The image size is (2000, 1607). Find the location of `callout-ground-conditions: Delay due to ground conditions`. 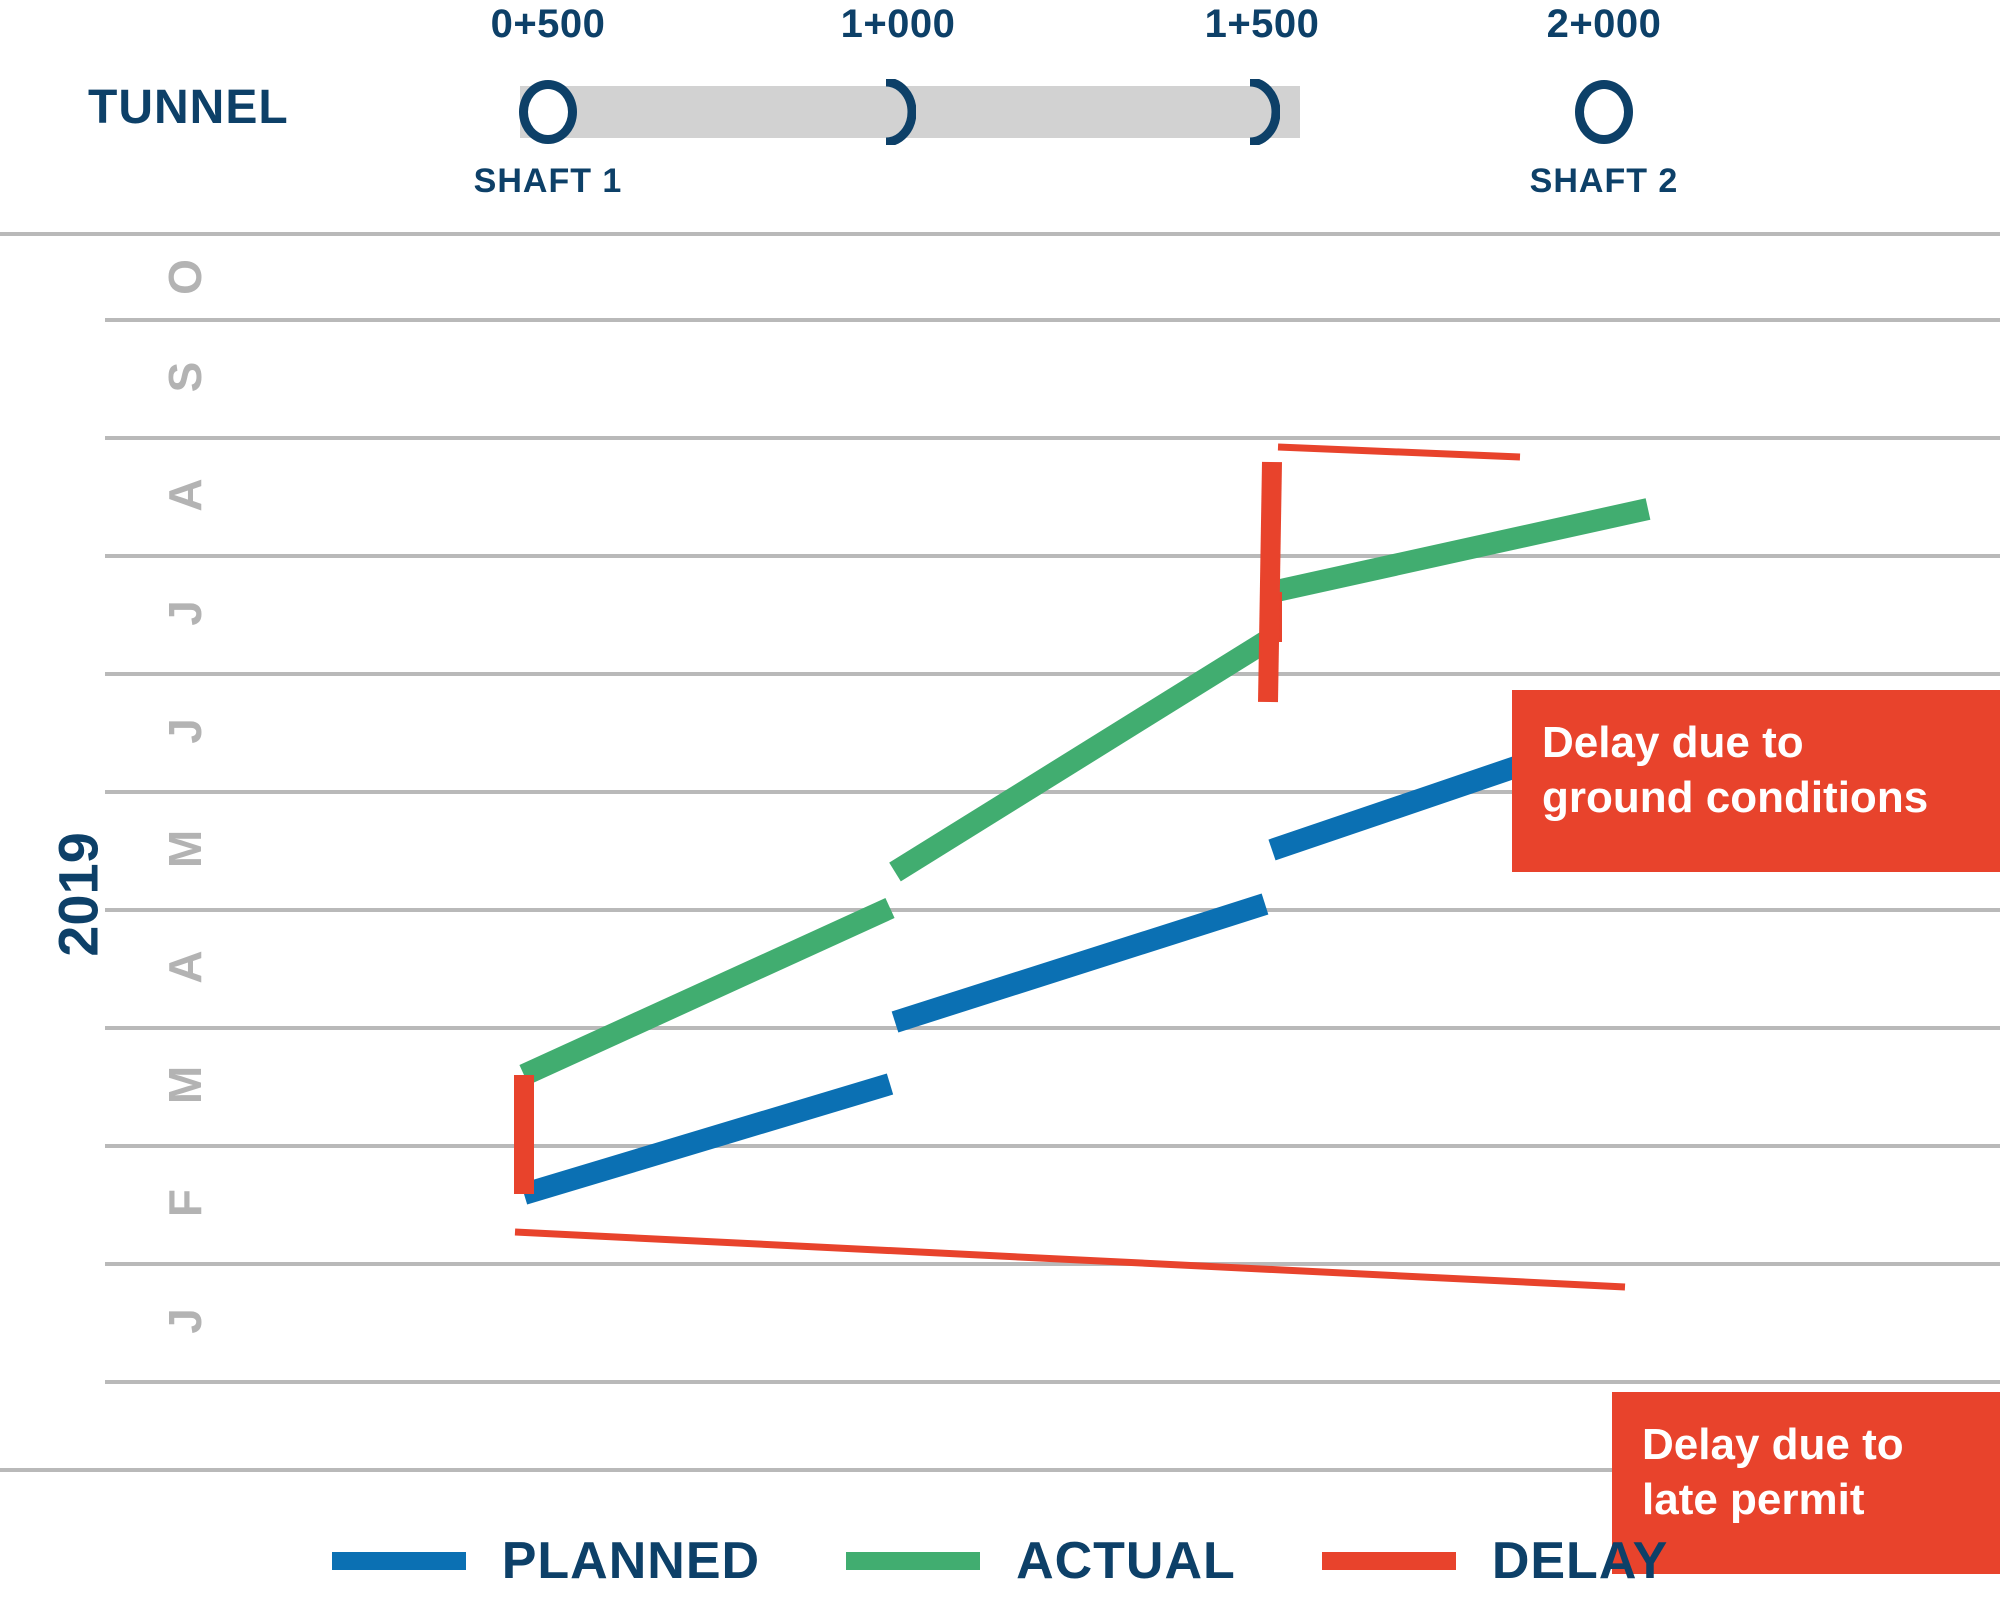

callout-ground-conditions: Delay due to ground conditions is located at coordinates (1756, 781).